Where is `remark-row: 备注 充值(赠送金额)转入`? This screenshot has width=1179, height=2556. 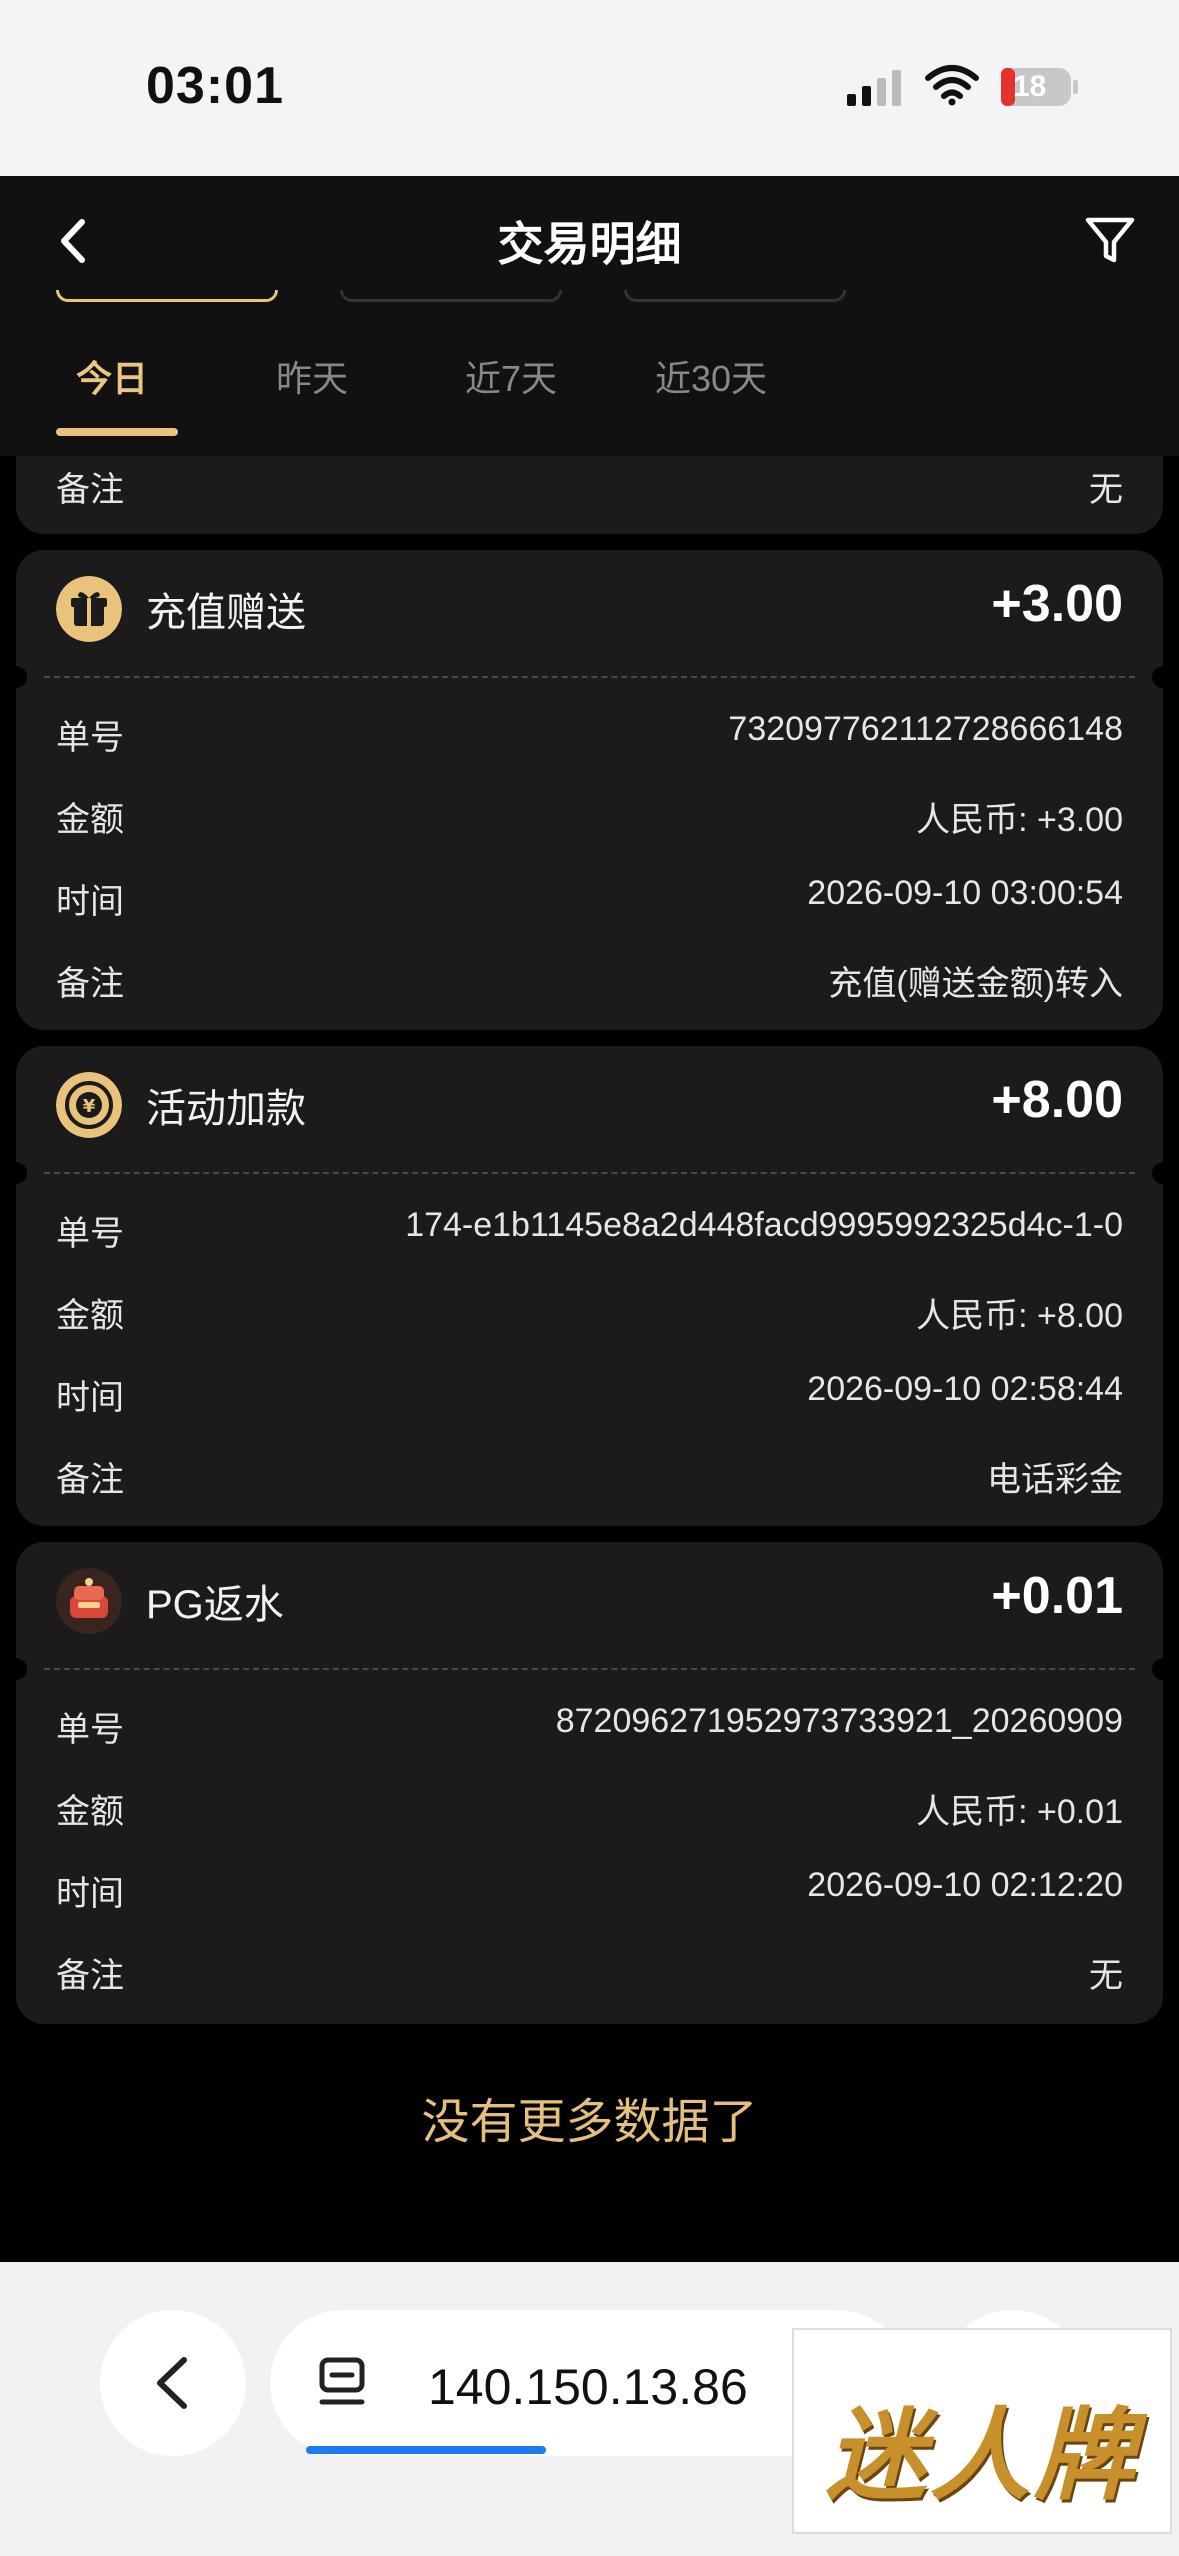 remark-row: 备注 充值(赠送金额)转入 is located at coordinates (589, 986).